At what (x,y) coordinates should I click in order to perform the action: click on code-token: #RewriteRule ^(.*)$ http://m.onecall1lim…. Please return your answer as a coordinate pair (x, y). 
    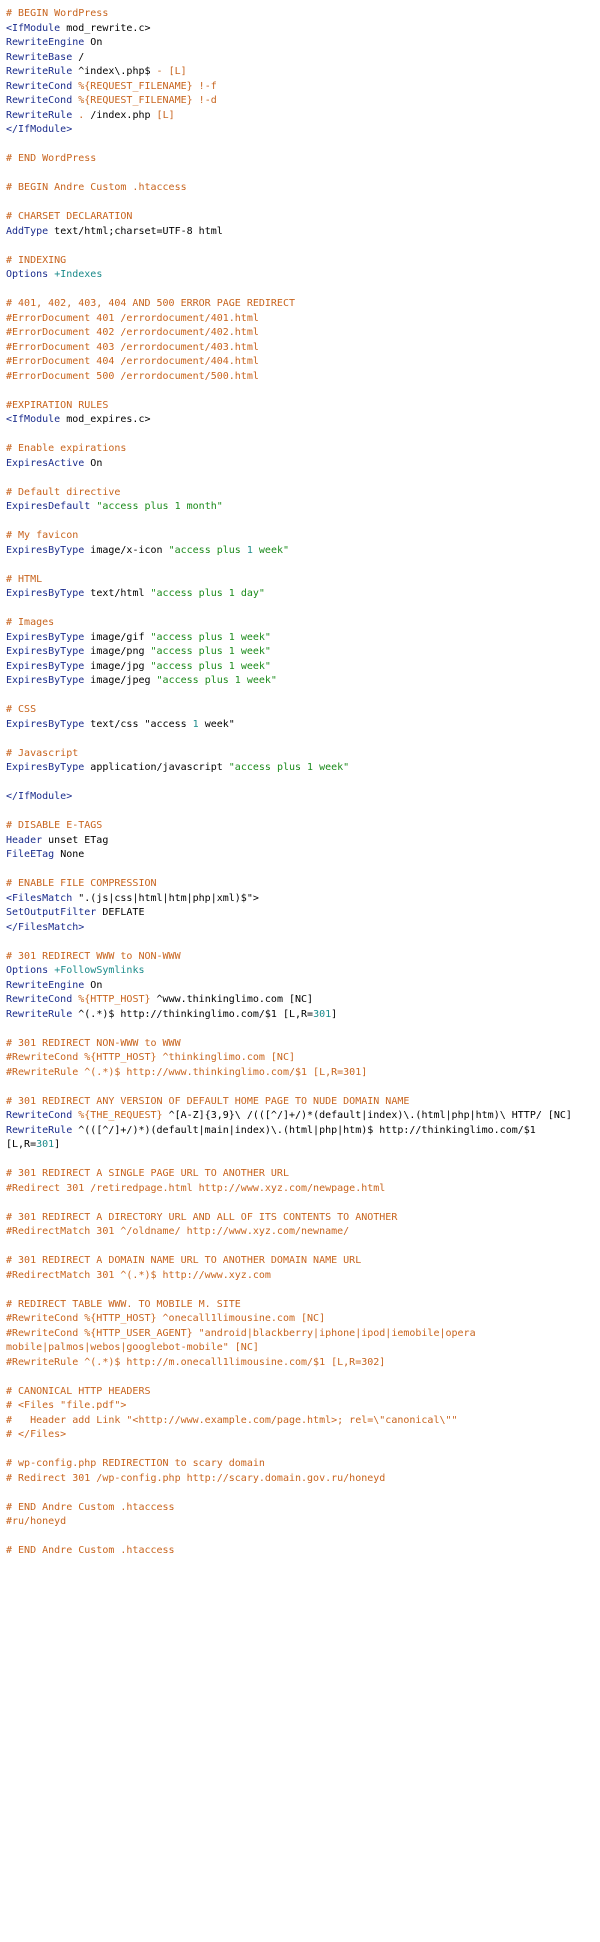
    Looking at the image, I should click on (196, 1362).